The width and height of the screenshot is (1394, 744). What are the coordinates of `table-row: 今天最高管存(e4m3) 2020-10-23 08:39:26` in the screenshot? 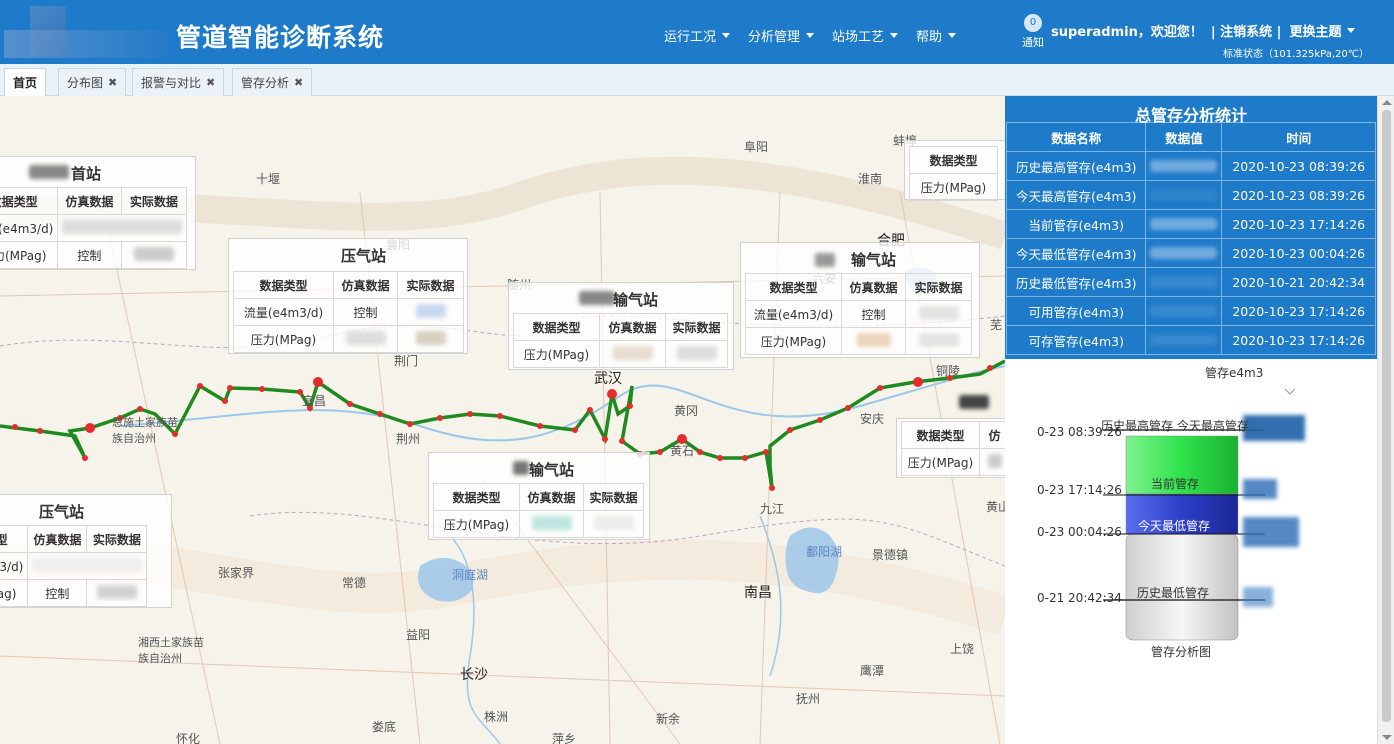 It's located at (1190, 195).